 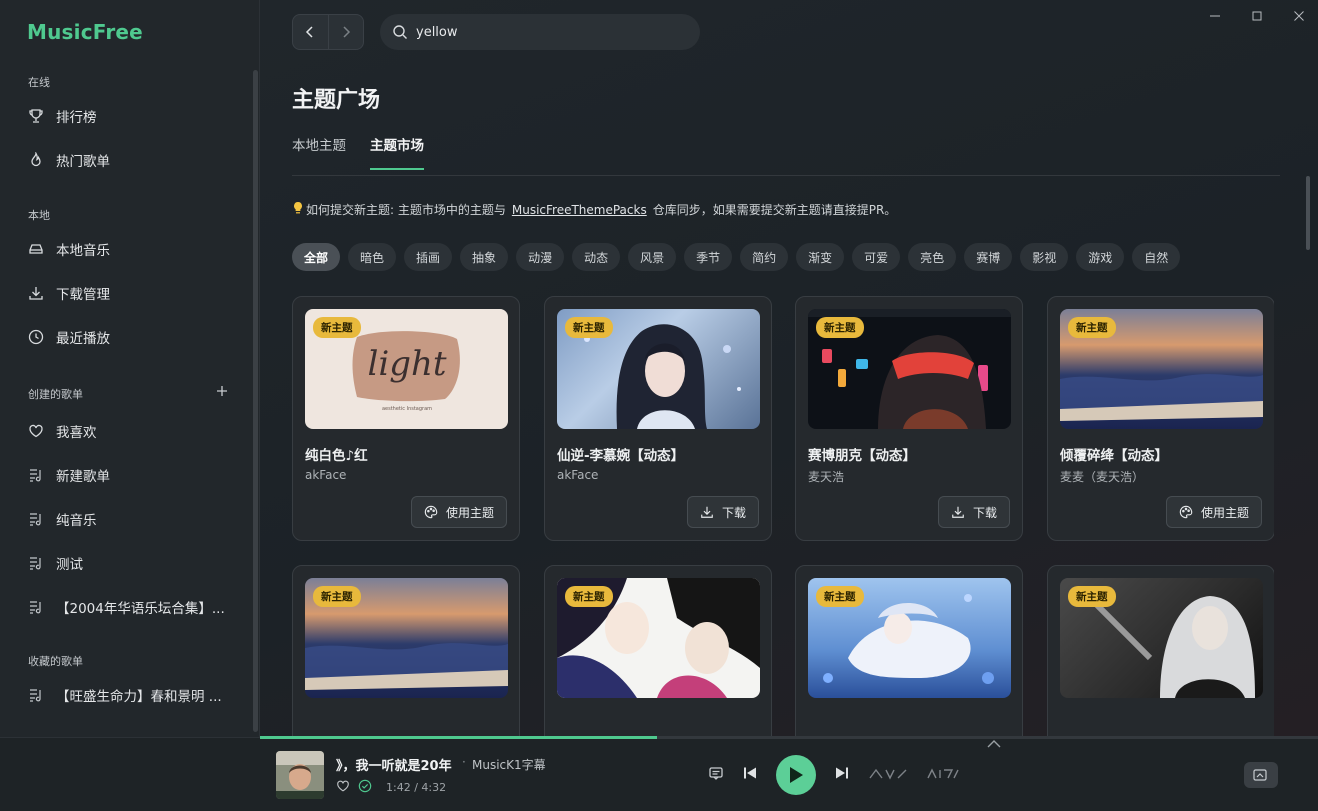 What do you see at coordinates (406, 369) in the screenshot?
I see `theme-preview: light aesthetic Instagram 新主题` at bounding box center [406, 369].